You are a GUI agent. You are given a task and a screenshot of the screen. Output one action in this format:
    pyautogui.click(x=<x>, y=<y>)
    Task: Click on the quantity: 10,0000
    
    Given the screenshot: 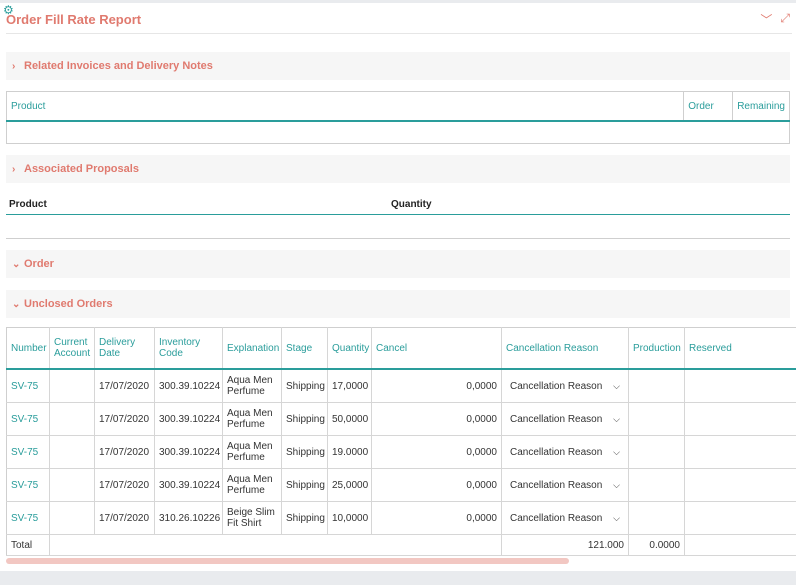 What is the action you would take?
    pyautogui.click(x=349, y=518)
    